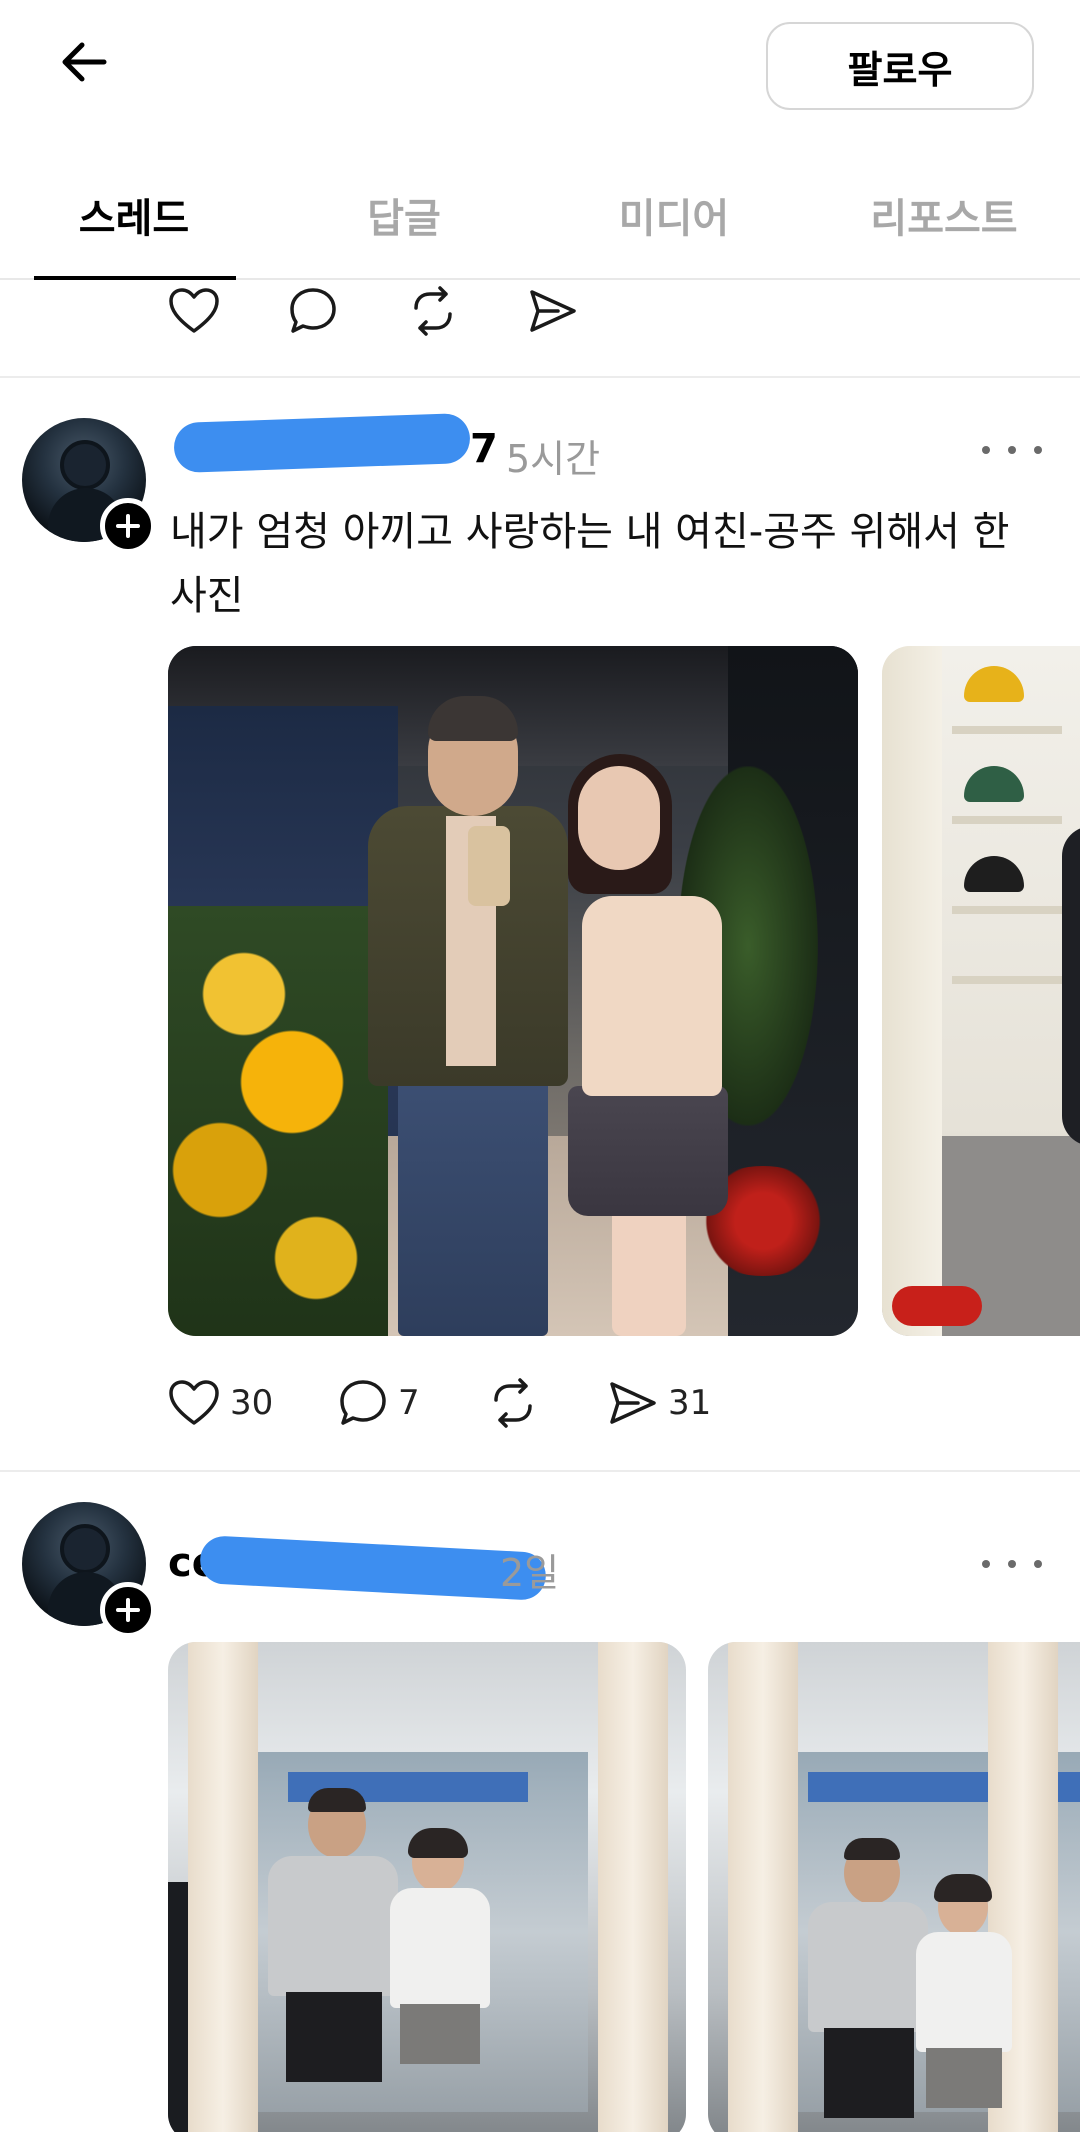 The width and height of the screenshot is (1080, 2132). Describe the element at coordinates (540, 220) in the screenshot. I see `profile-tabs: 스레드 답글 미디어 리포스트` at that location.